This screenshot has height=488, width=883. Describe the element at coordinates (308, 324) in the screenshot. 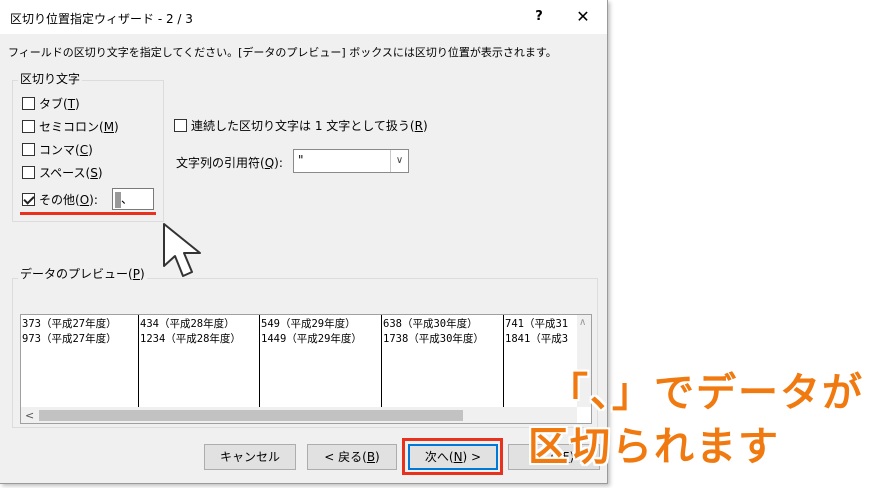

I see `preview-cell: 549（平成29年度）` at that location.